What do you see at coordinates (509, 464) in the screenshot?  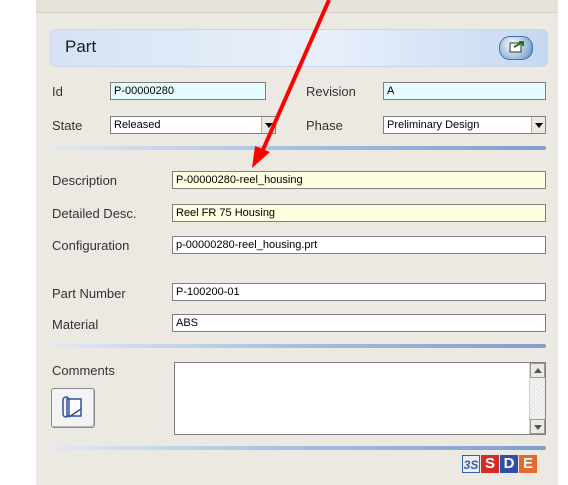 I see `logo-letter-d: D` at bounding box center [509, 464].